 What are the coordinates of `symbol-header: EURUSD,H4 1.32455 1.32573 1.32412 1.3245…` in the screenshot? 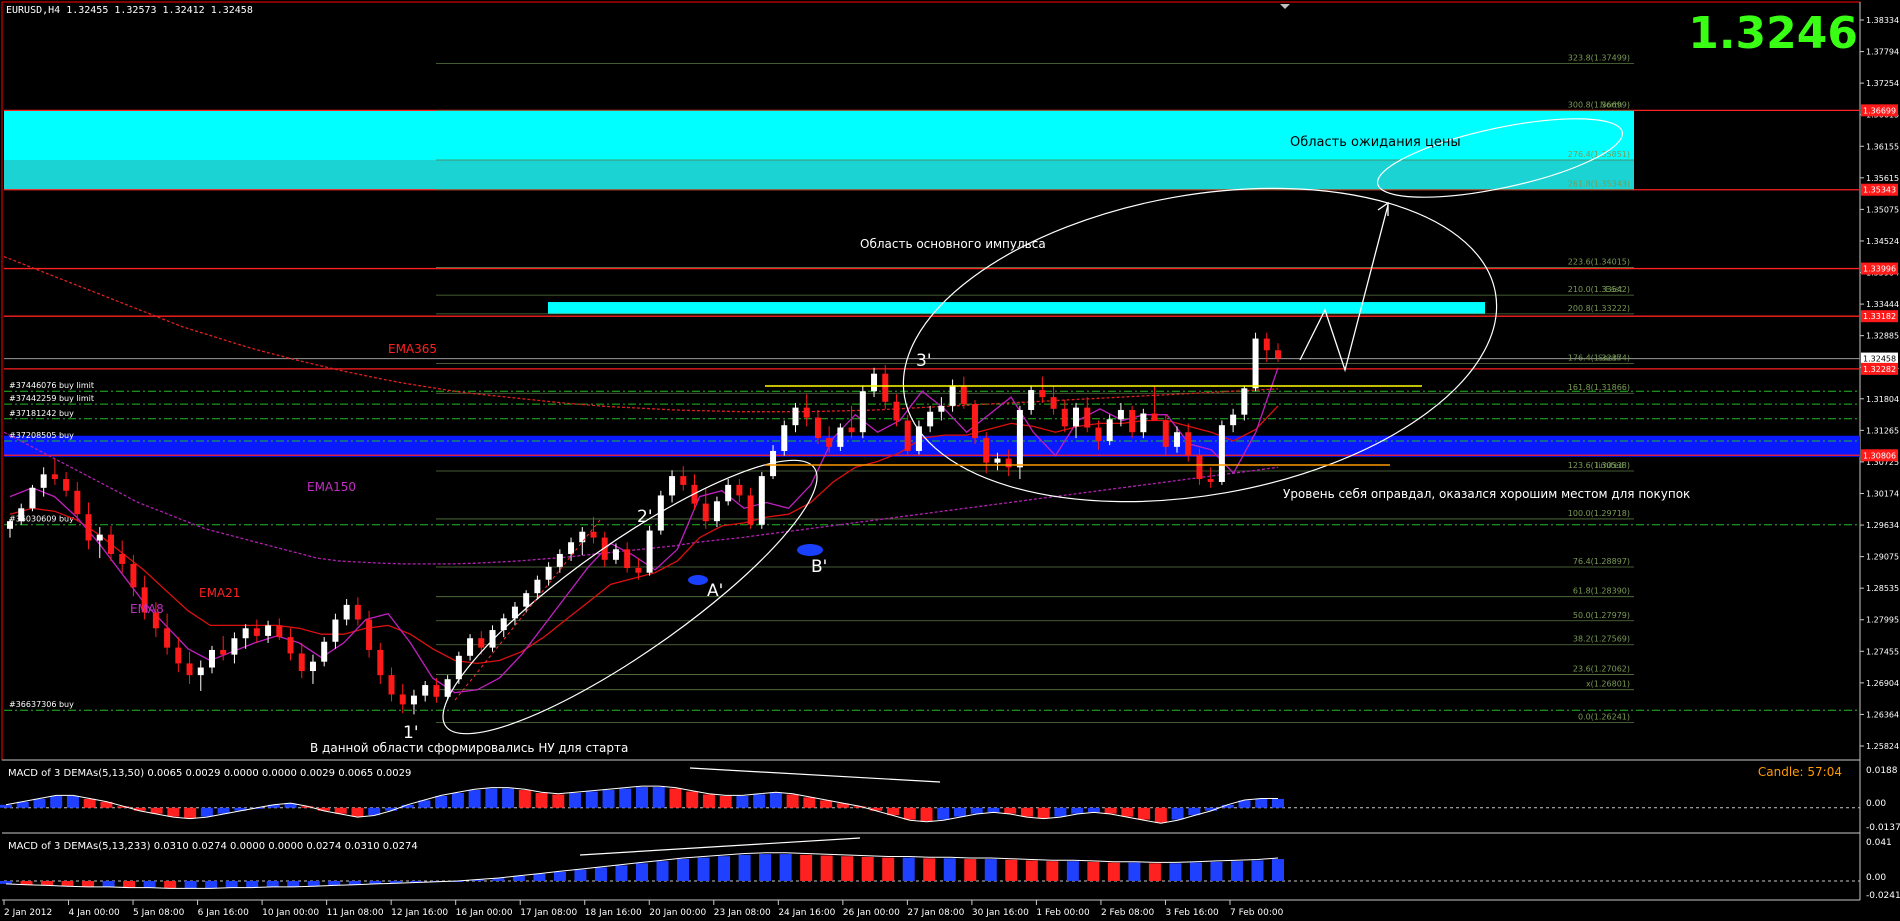 It's located at (129, 10).